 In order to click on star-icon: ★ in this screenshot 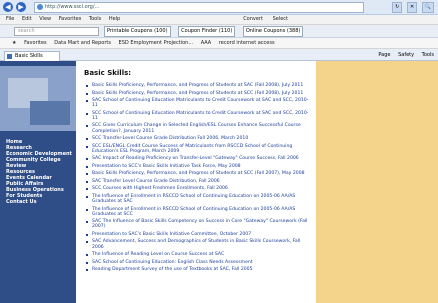, I will do `click(14, 43)`.